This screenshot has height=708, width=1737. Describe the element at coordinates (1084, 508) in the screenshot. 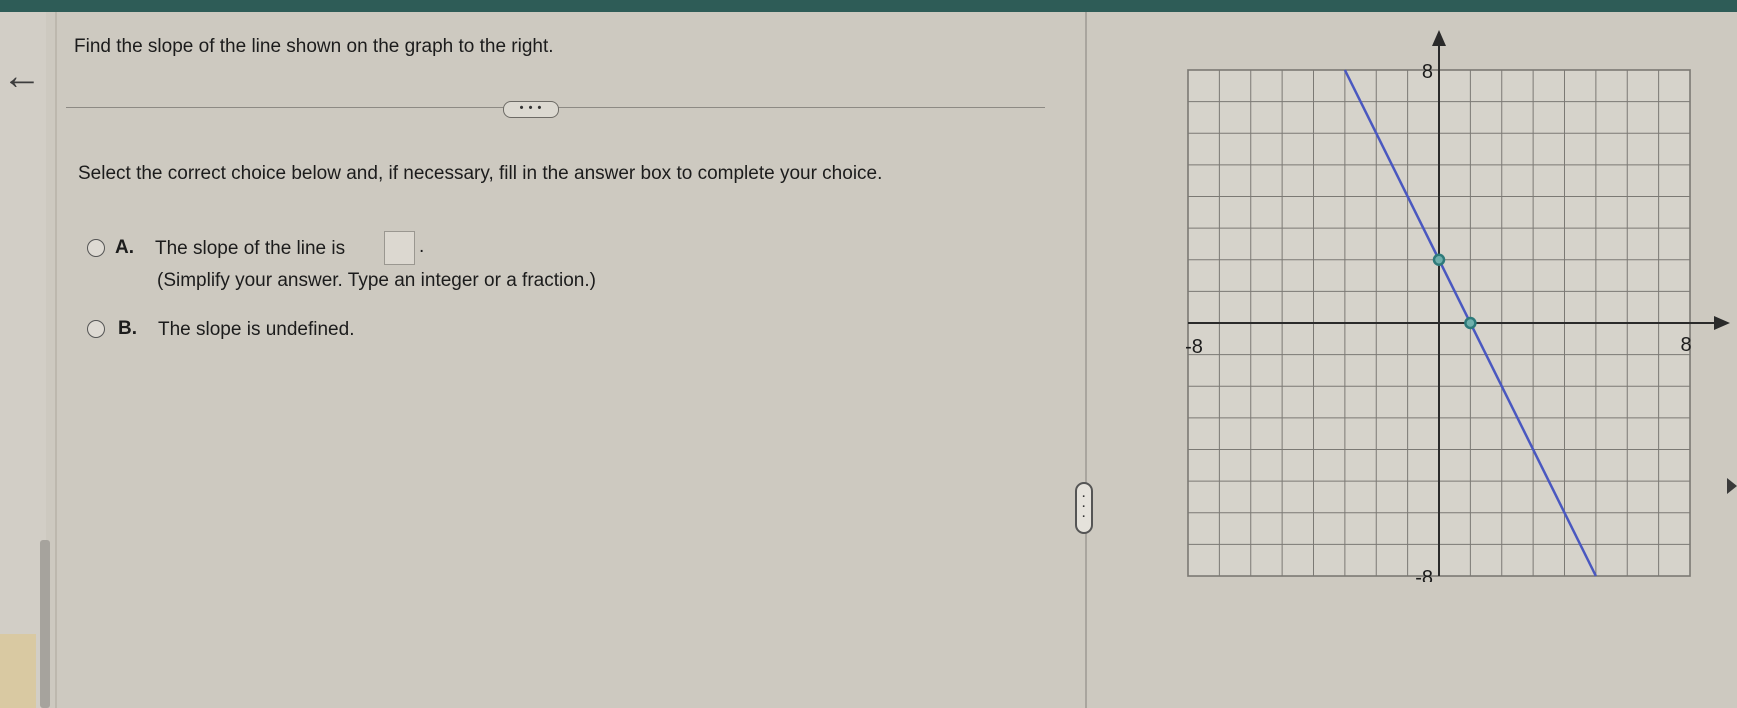

I see `splitter-handle-icon: · · ·` at that location.